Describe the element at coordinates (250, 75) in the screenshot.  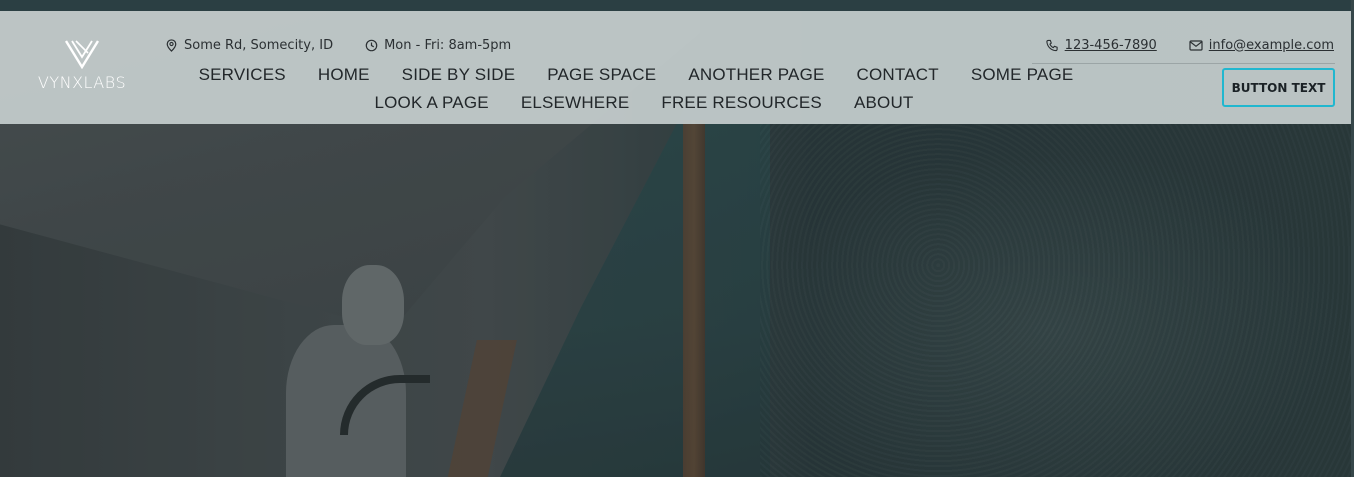
I see `nav-item-services: SERVICES` at that location.